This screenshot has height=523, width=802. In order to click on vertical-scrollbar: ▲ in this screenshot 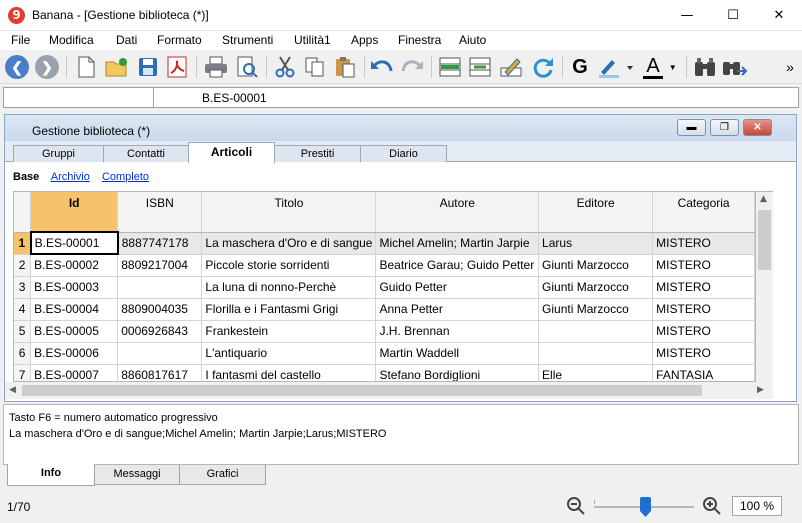, I will do `click(764, 286)`.